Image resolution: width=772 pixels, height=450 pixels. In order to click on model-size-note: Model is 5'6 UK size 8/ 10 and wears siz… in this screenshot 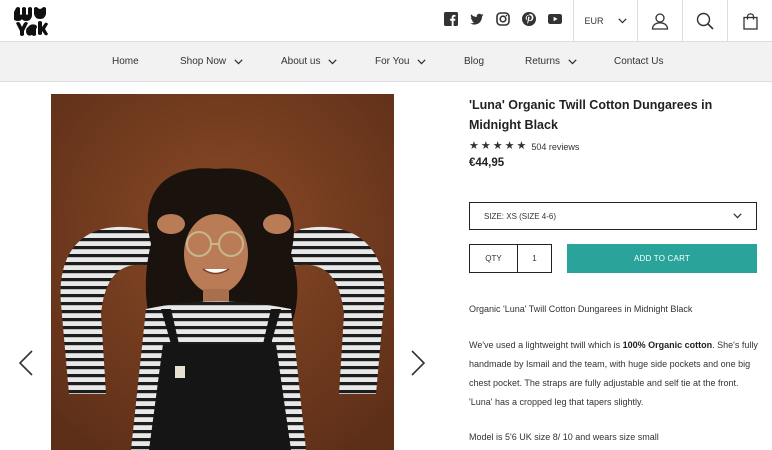, I will do `click(564, 437)`.